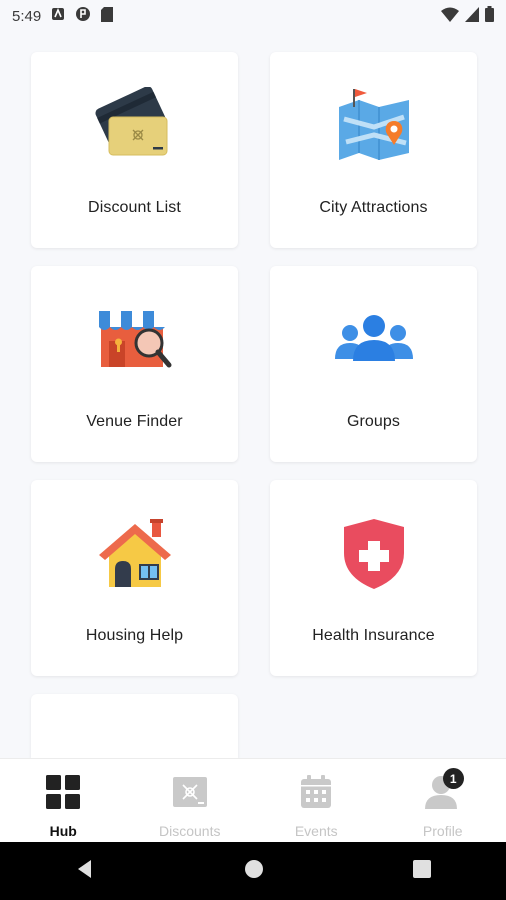 The height and width of the screenshot is (900, 506). Describe the element at coordinates (27, 16) in the screenshot. I see `status-time: 5:49` at that location.